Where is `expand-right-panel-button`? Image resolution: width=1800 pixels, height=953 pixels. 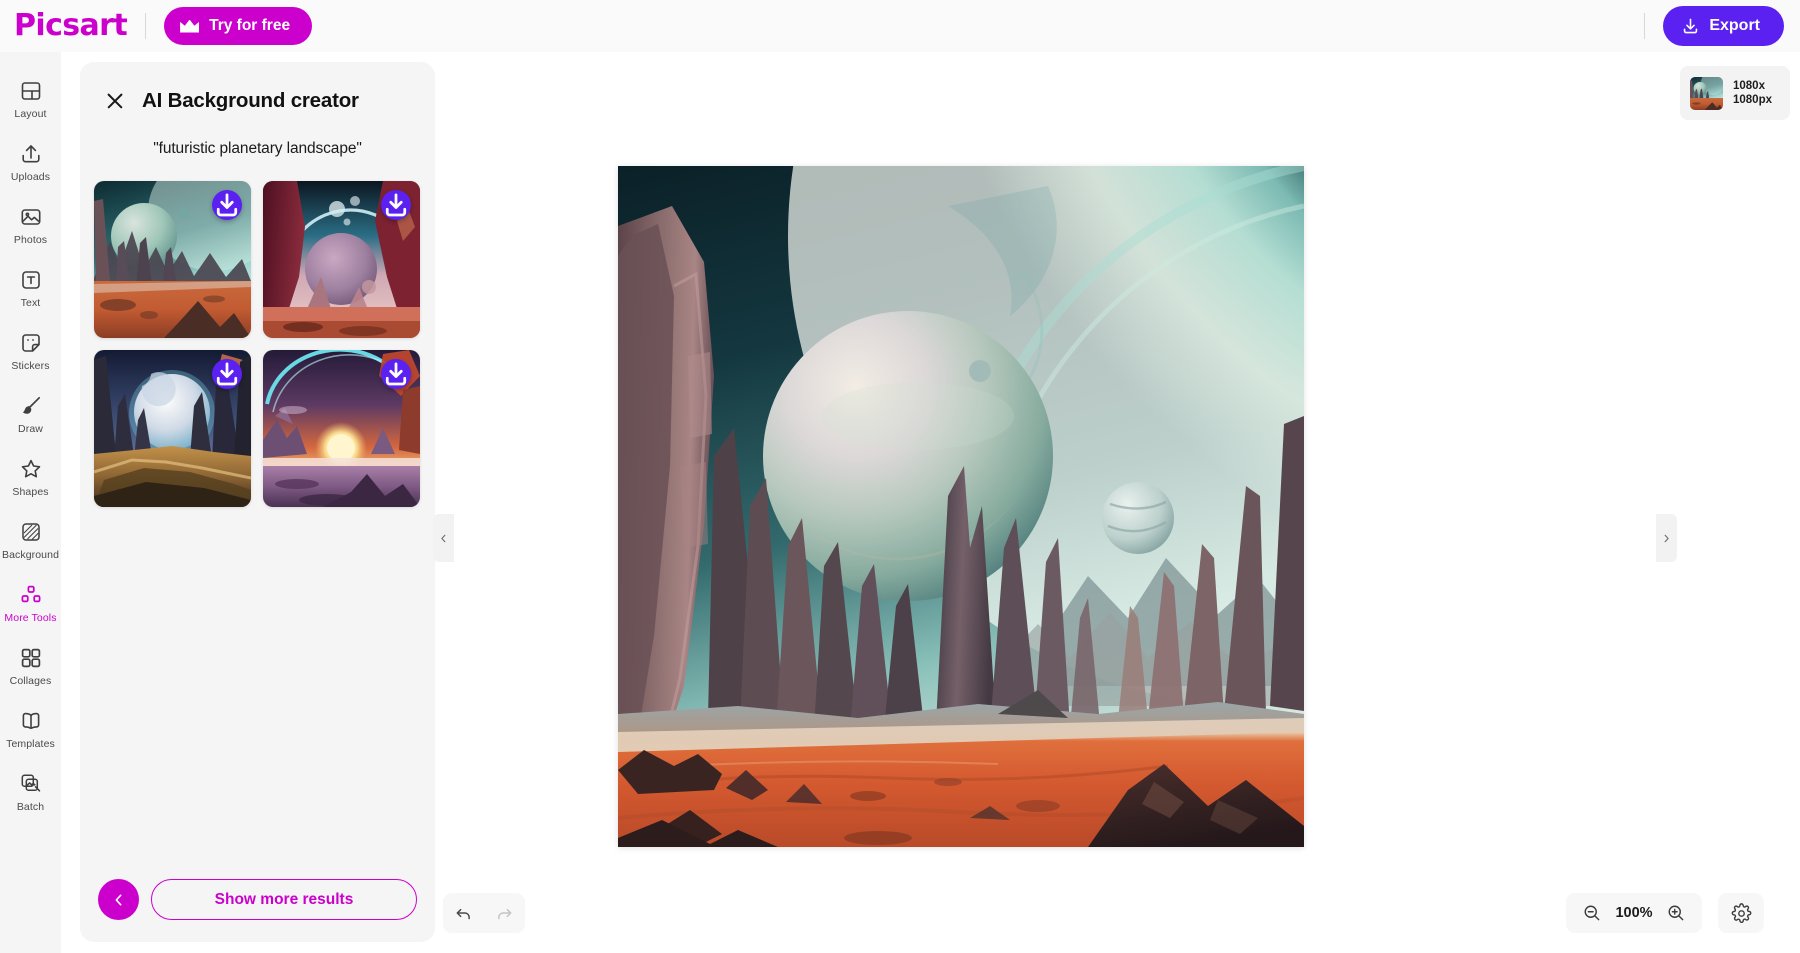 expand-right-panel-button is located at coordinates (1666, 538).